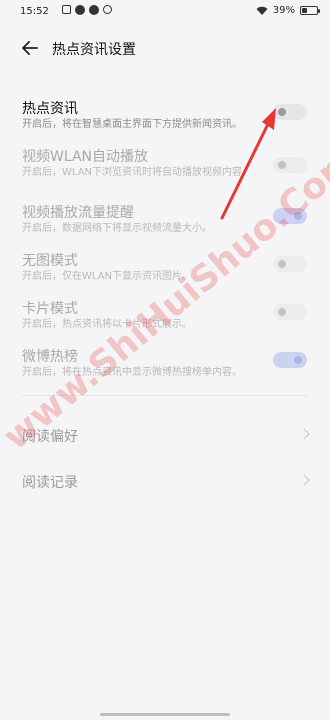 The image size is (330, 720). Describe the element at coordinates (117, 228) in the screenshot. I see `setting-desc: 开启后，数据网络下将显示视频流量大小。` at that location.